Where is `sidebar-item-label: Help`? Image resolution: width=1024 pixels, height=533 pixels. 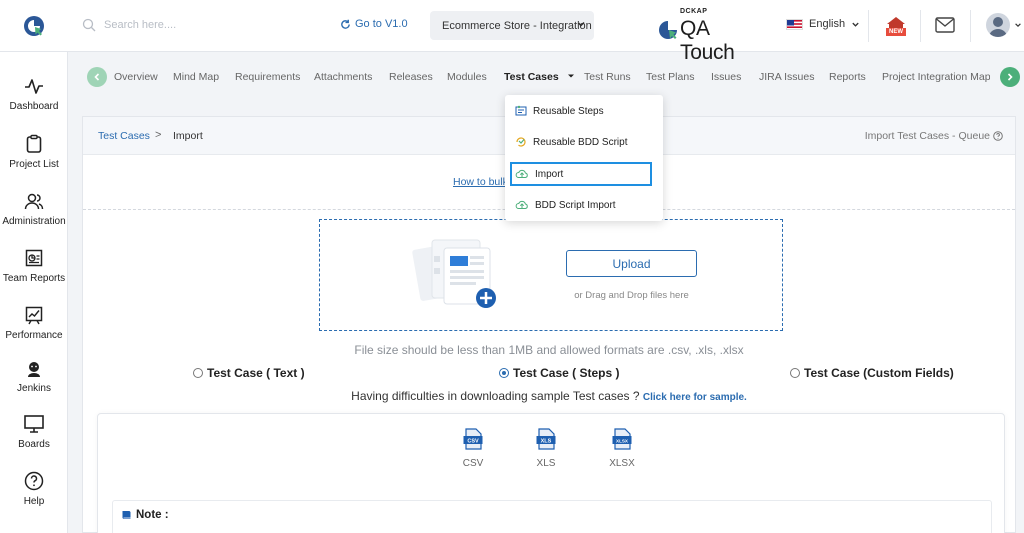
sidebar-item-label: Help is located at coordinates (34, 501).